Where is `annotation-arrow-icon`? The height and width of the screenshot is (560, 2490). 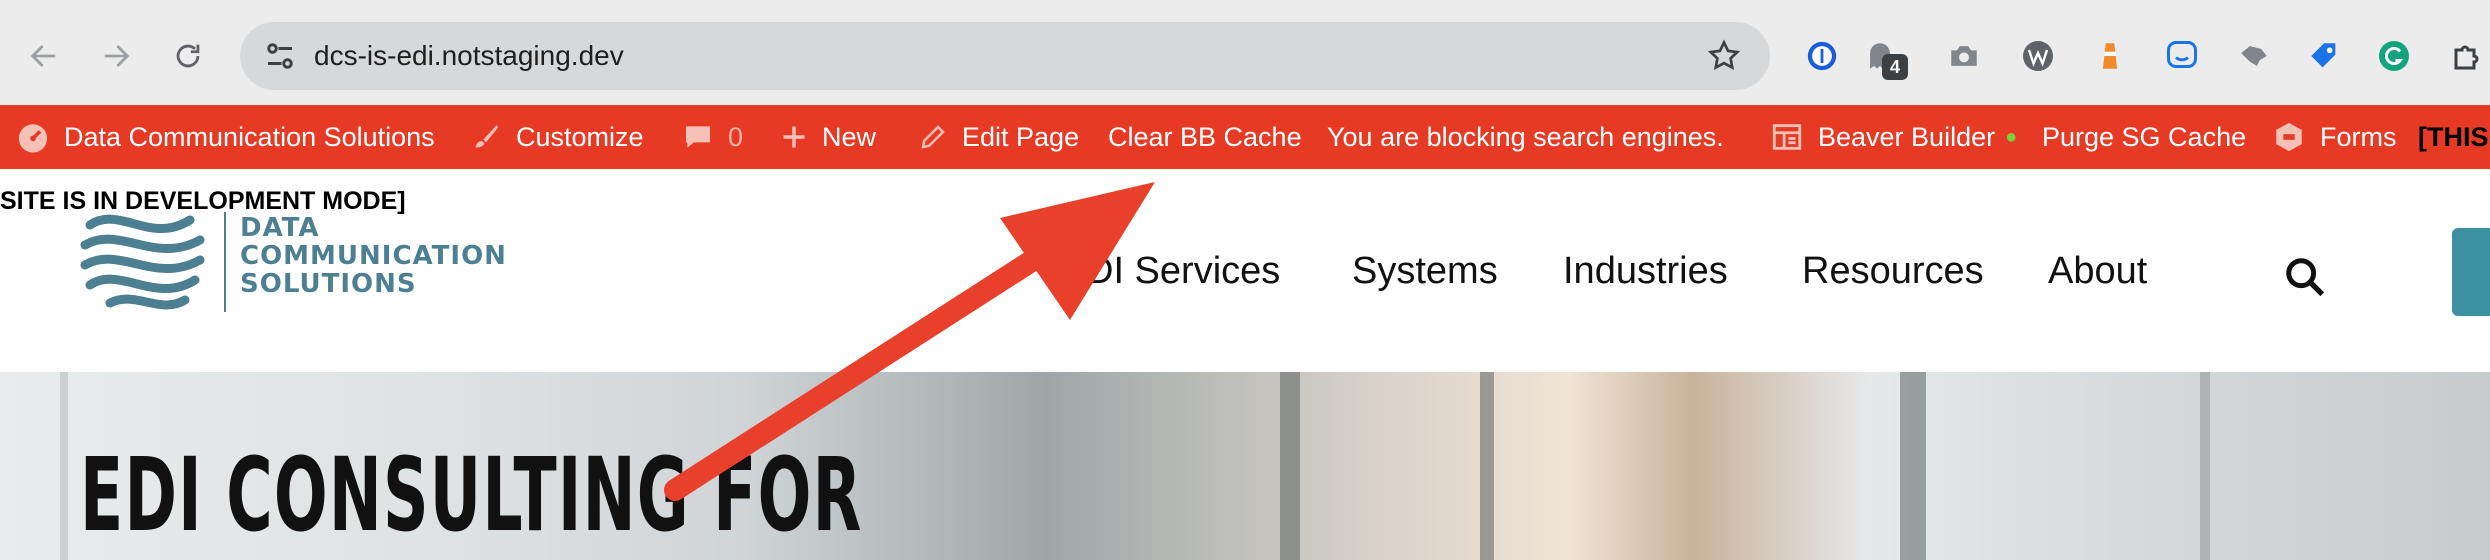
annotation-arrow-icon is located at coordinates (909, 341).